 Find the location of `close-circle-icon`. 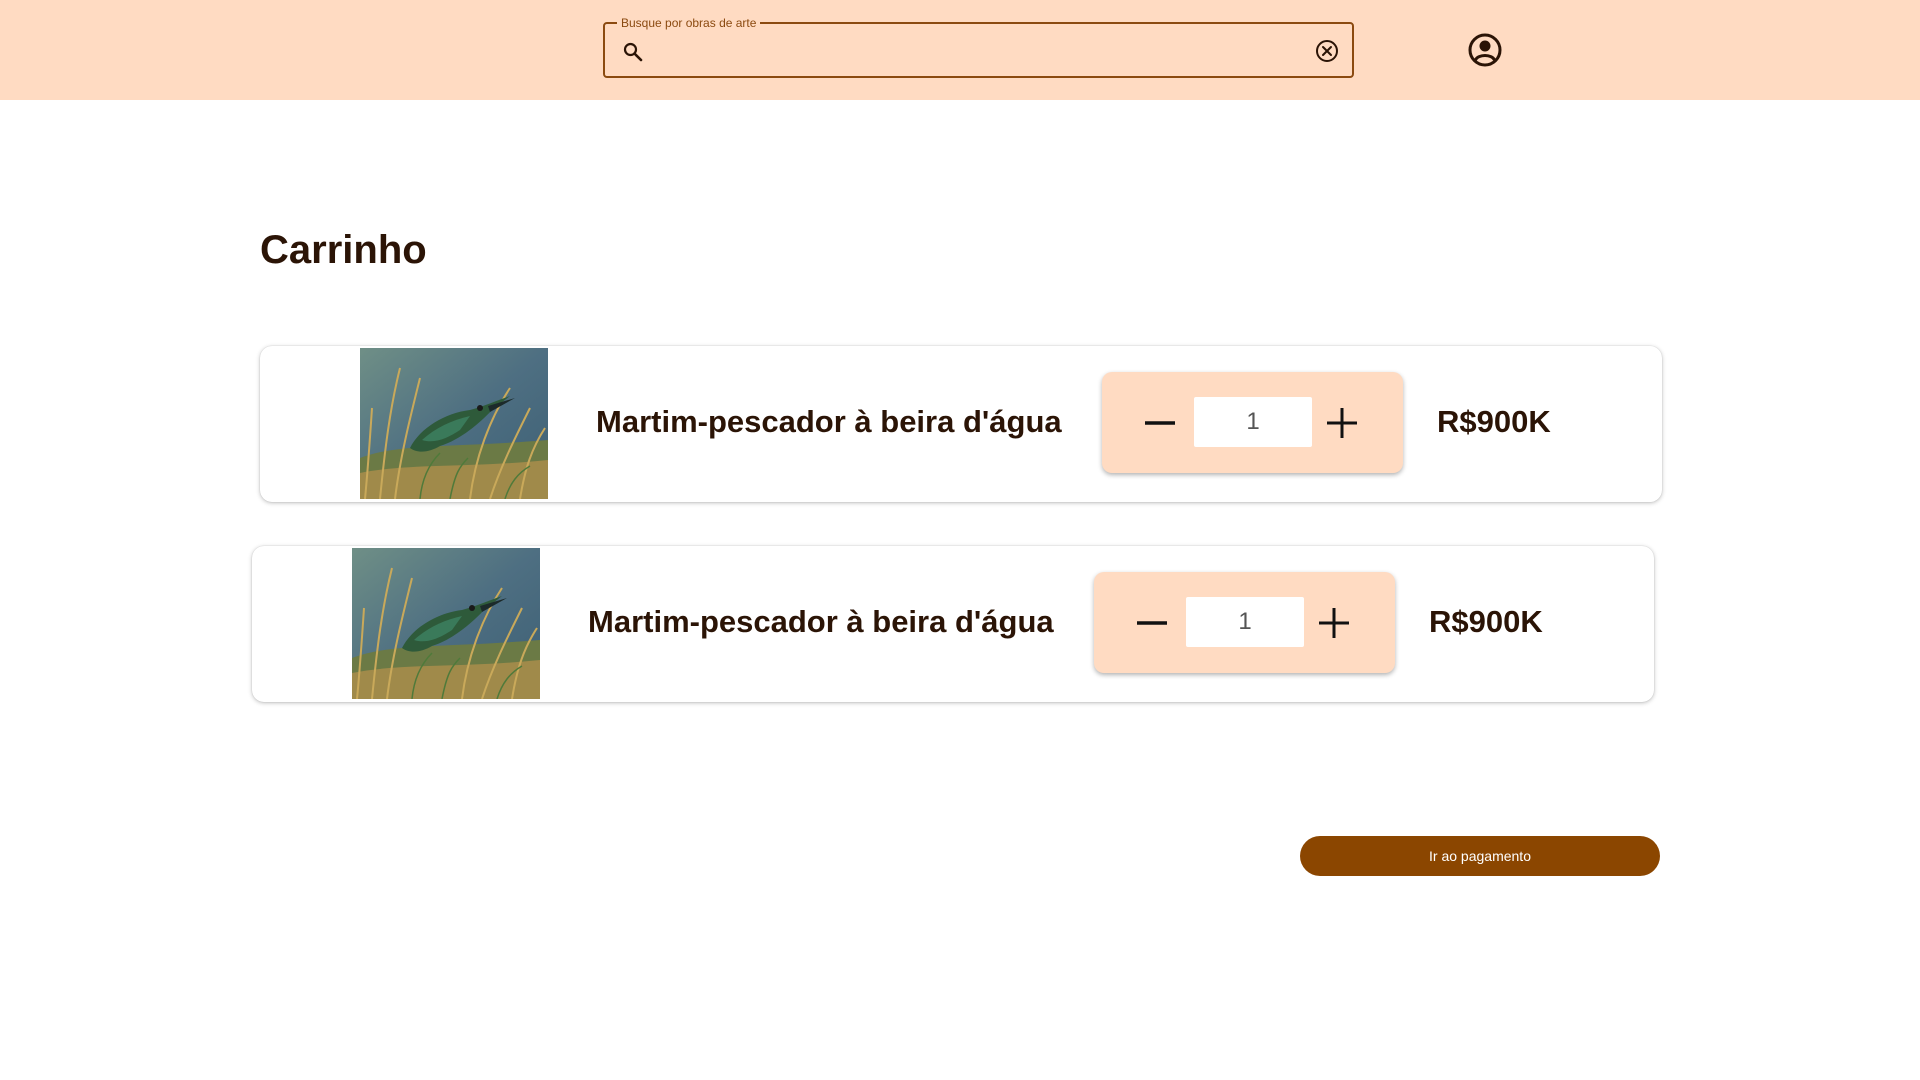

close-circle-icon is located at coordinates (1327, 51).